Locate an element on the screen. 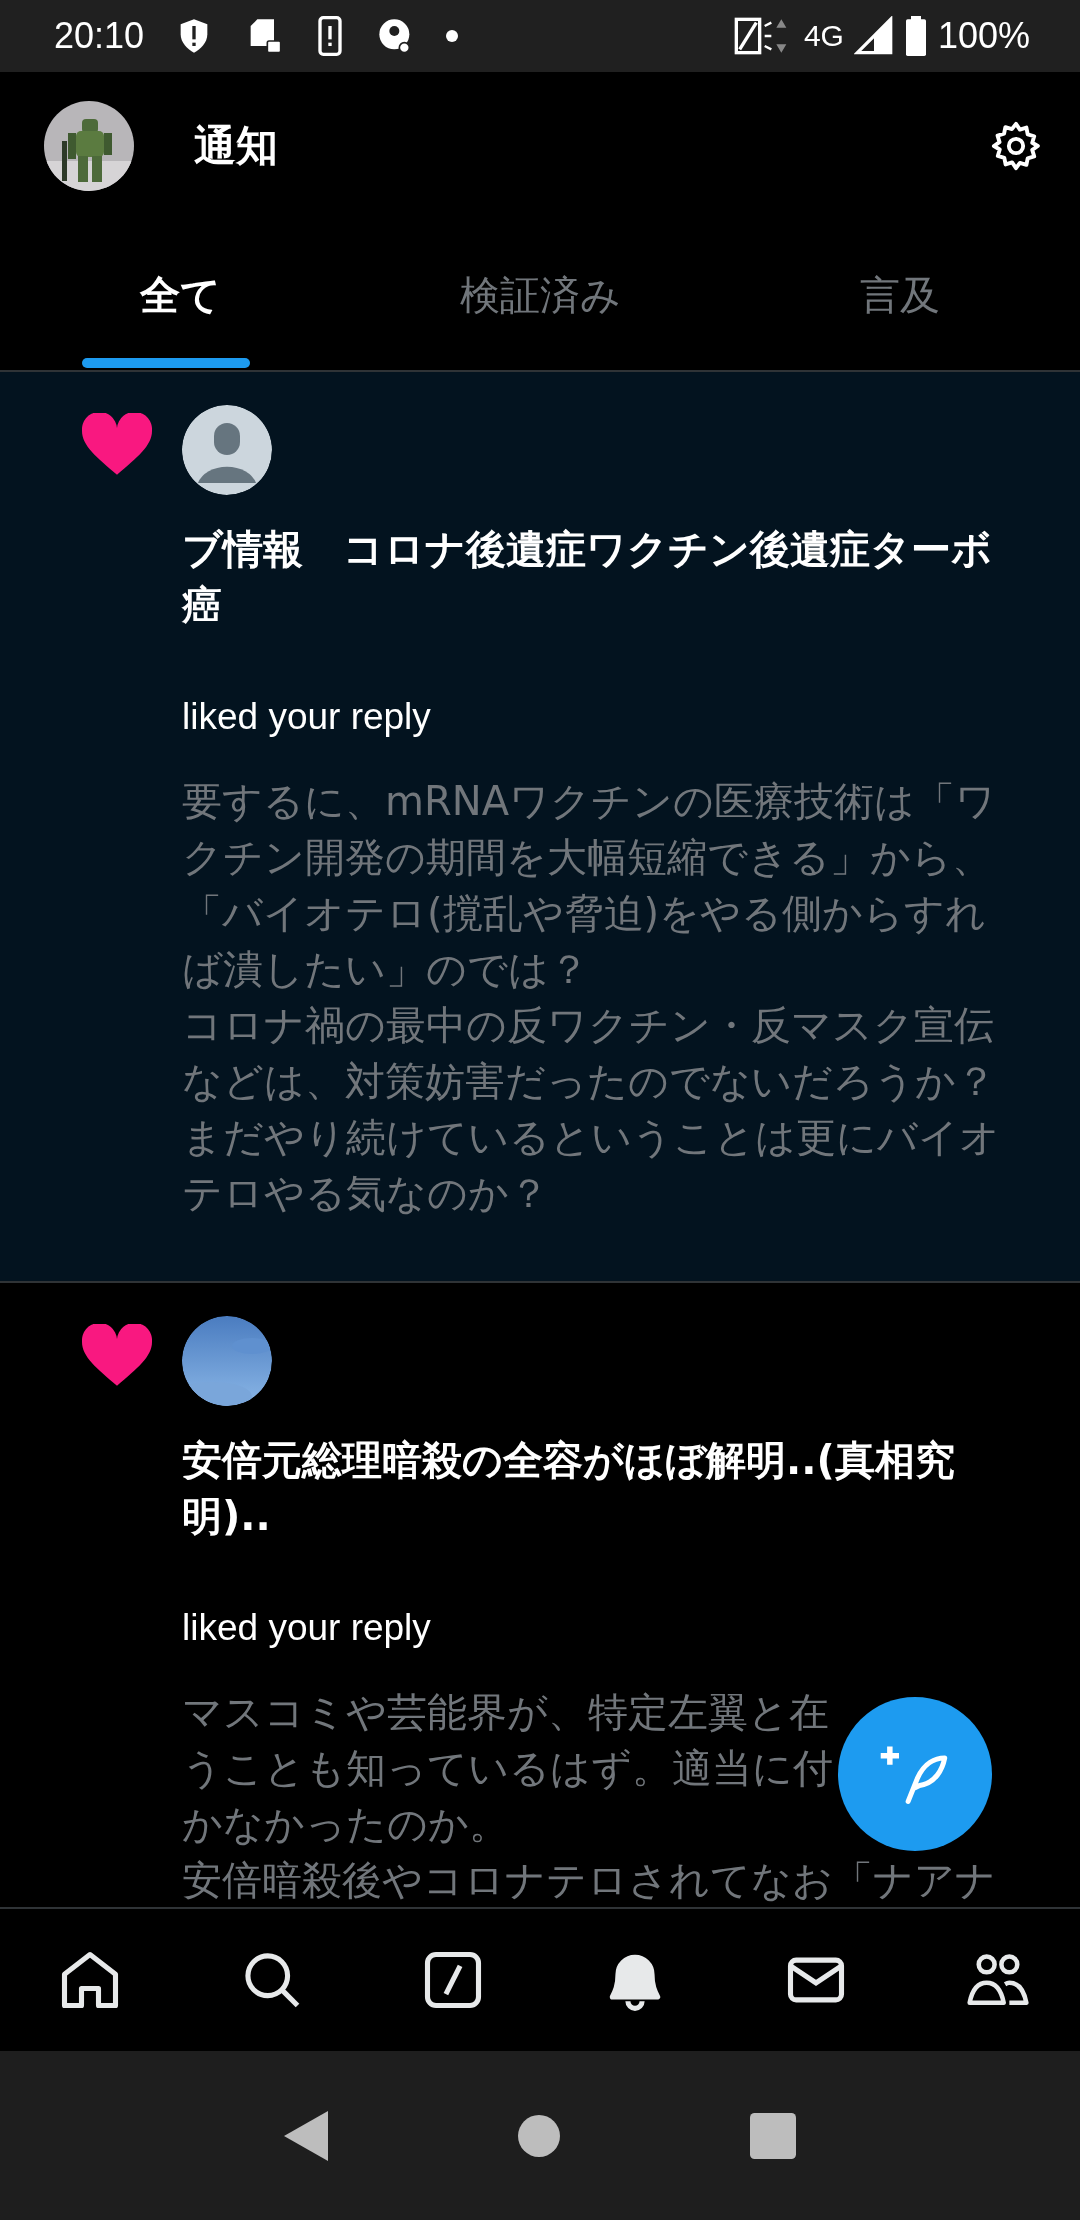 The height and width of the screenshot is (2220, 1080). reply-text: コロナ禍の最中の反ワクチン・反マスク宣伝などは、対策妨害だったのでないだろうか？まだやり続けているということは更にバイオテロやる気なのか？ is located at coordinates (591, 1109).